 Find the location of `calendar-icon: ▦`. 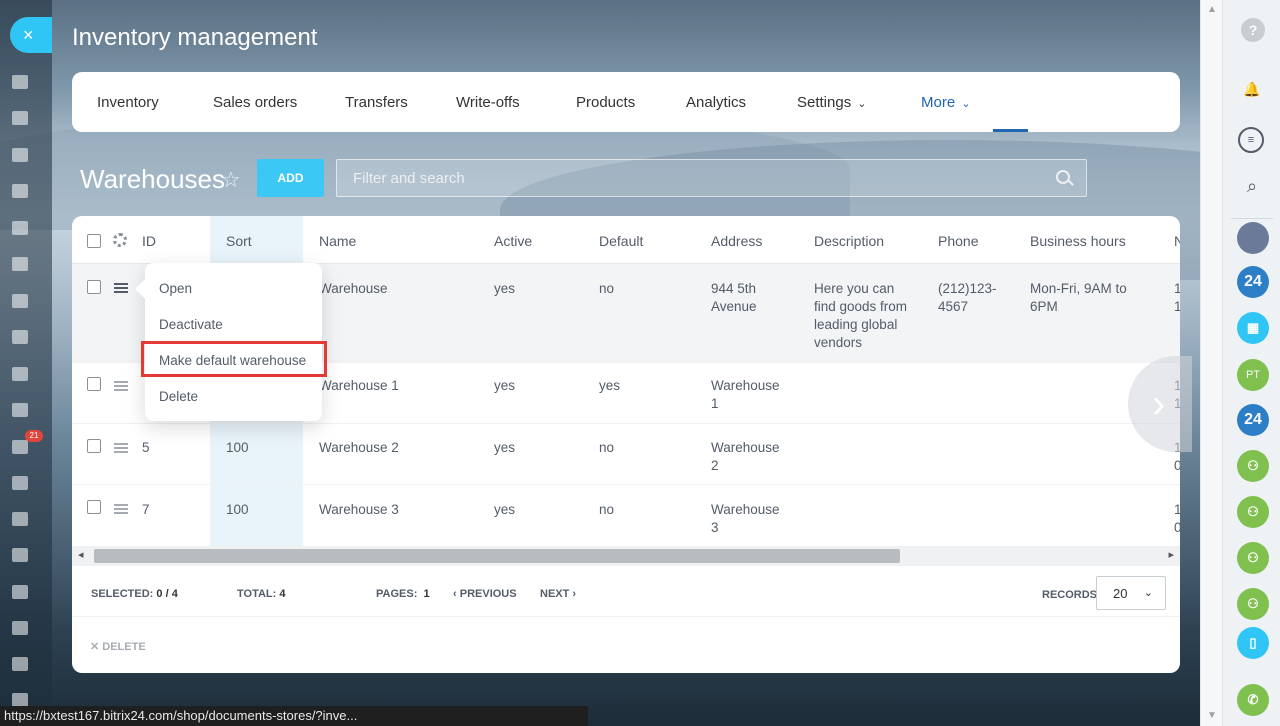

calendar-icon: ▦ is located at coordinates (1253, 328).